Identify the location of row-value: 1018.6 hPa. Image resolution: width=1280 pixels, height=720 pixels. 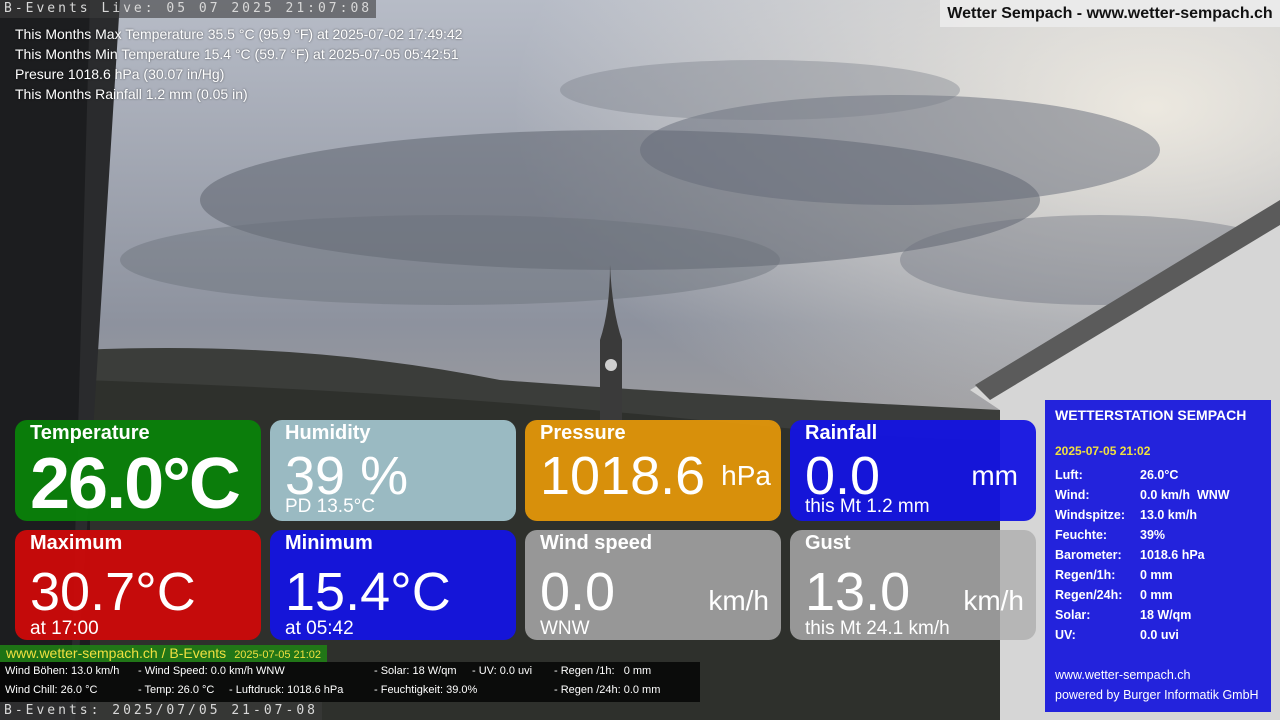
(1172, 555).